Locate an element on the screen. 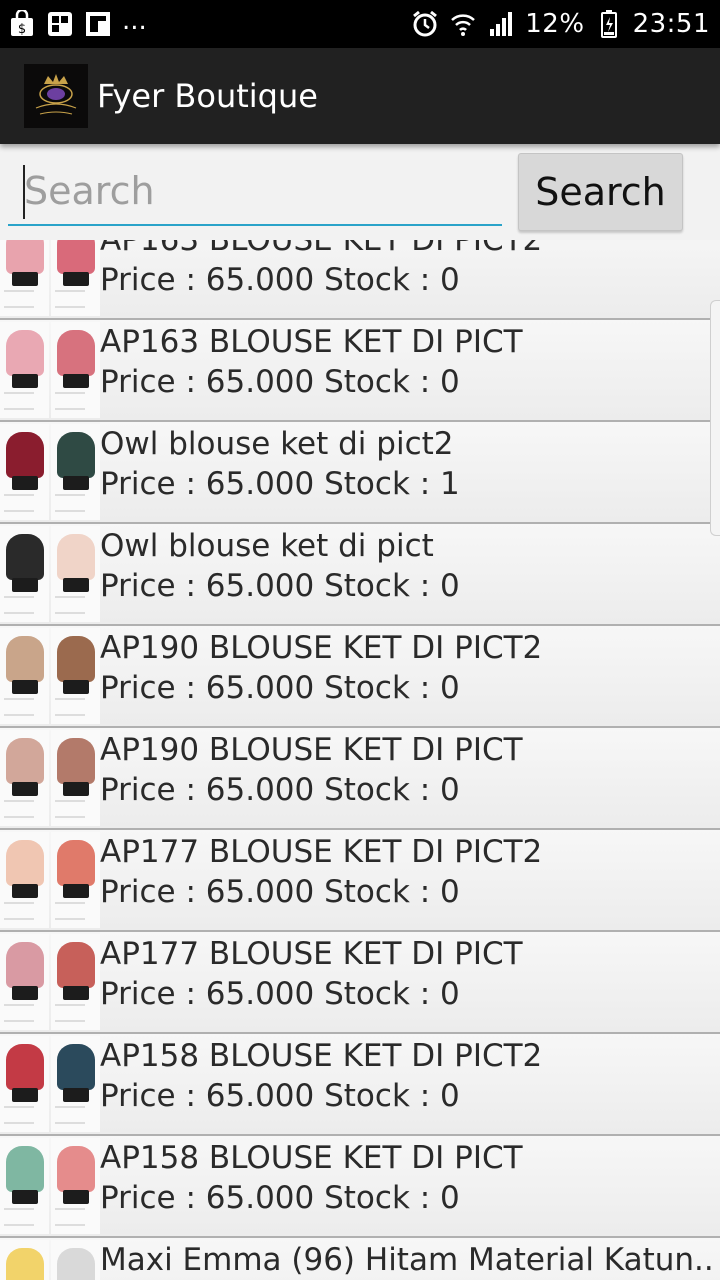  product-name: AP163 BLOUSE KET DI PICT is located at coordinates (311, 342).